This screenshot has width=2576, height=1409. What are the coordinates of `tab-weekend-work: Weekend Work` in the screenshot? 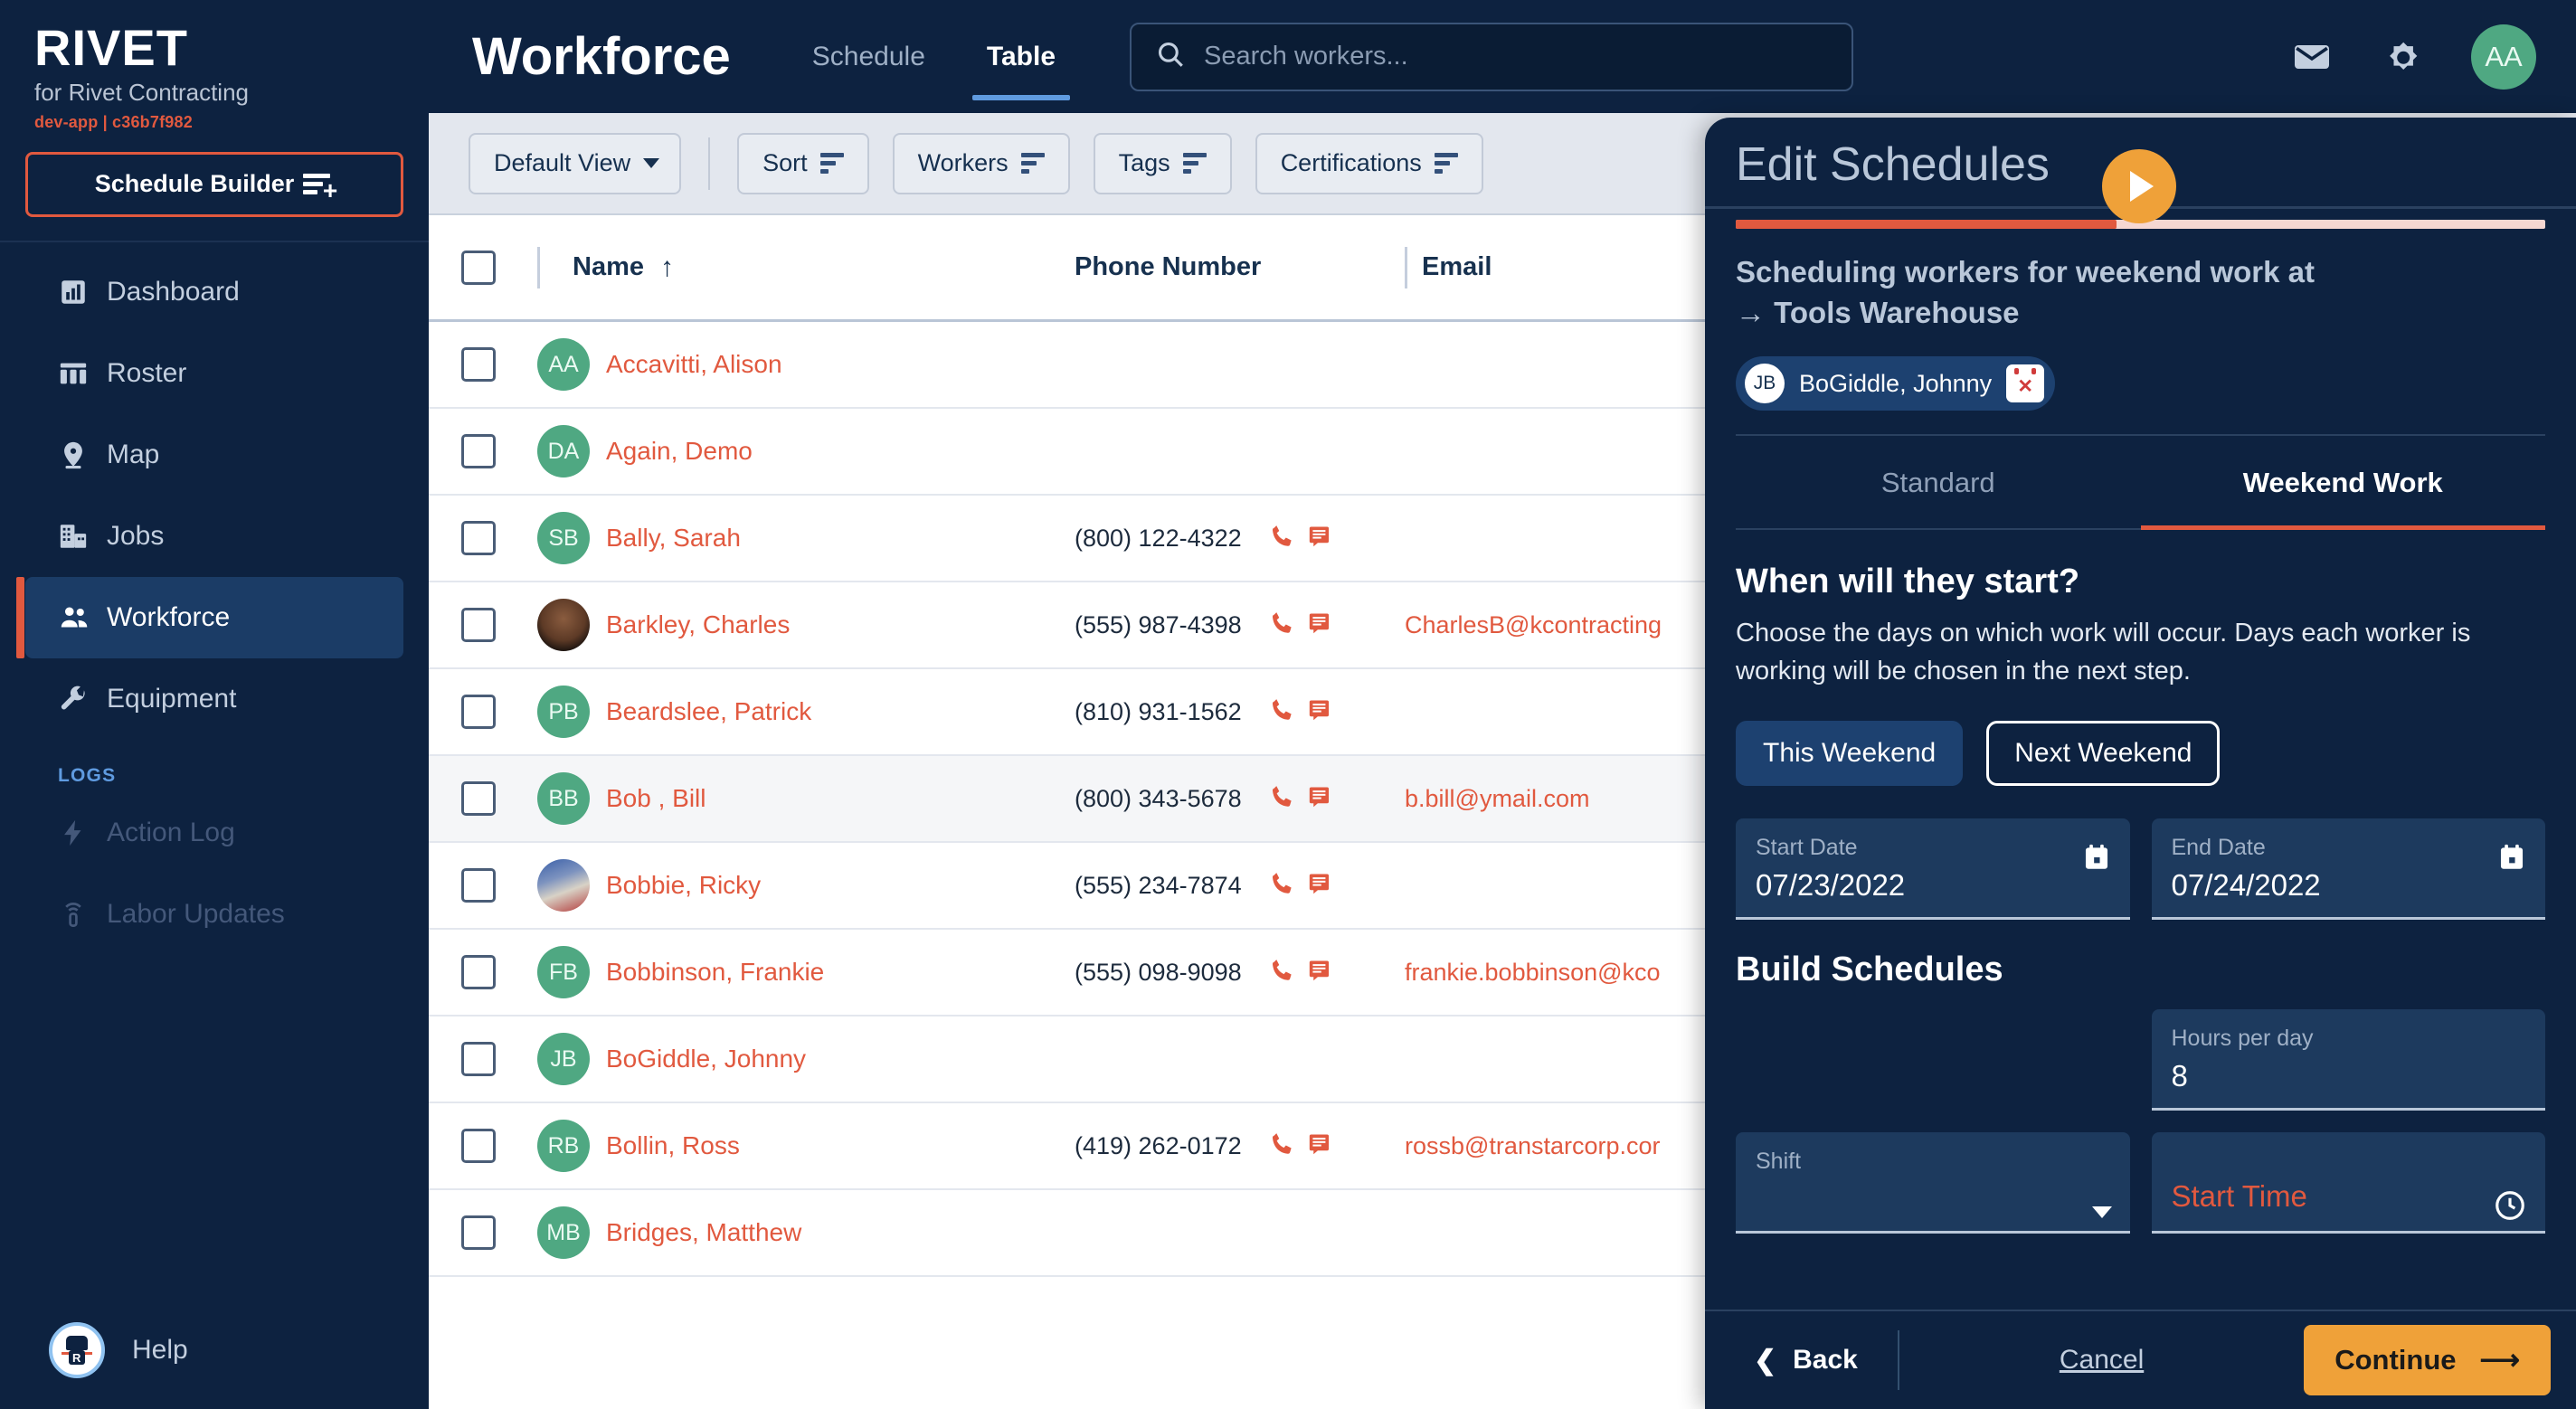 It's located at (2343, 483).